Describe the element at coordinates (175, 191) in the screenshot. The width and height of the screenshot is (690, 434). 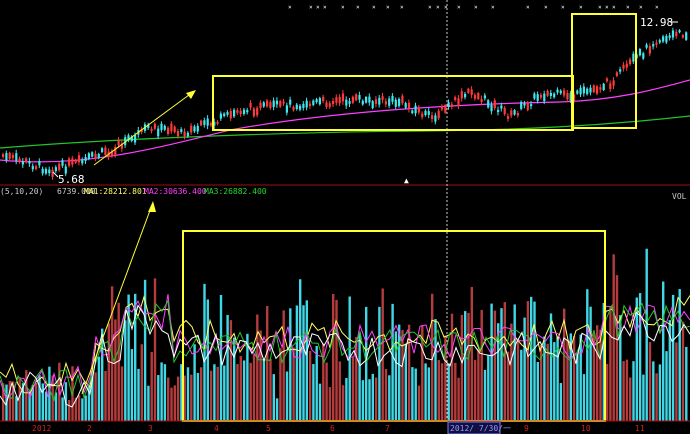
I see `vol-ma2-label: MA2:30636.400` at that location.